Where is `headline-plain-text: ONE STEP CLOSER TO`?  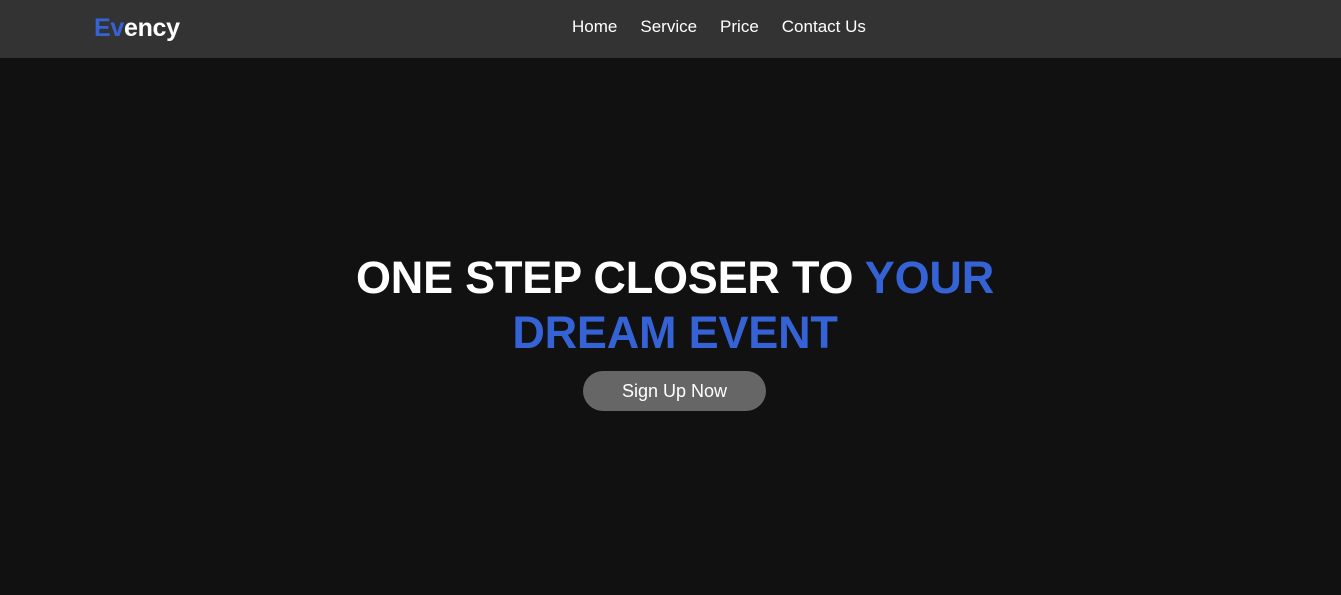
headline-plain-text: ONE STEP CLOSER TO is located at coordinates (610, 277).